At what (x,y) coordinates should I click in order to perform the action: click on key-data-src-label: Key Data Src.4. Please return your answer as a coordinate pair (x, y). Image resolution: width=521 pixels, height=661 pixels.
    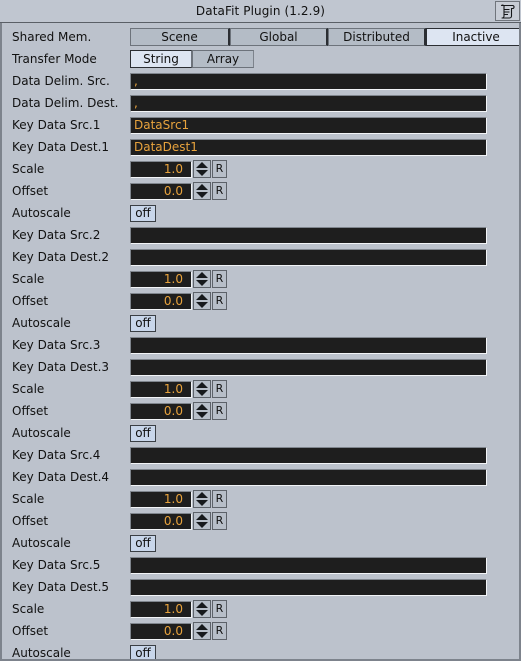
    Looking at the image, I should click on (71, 455).